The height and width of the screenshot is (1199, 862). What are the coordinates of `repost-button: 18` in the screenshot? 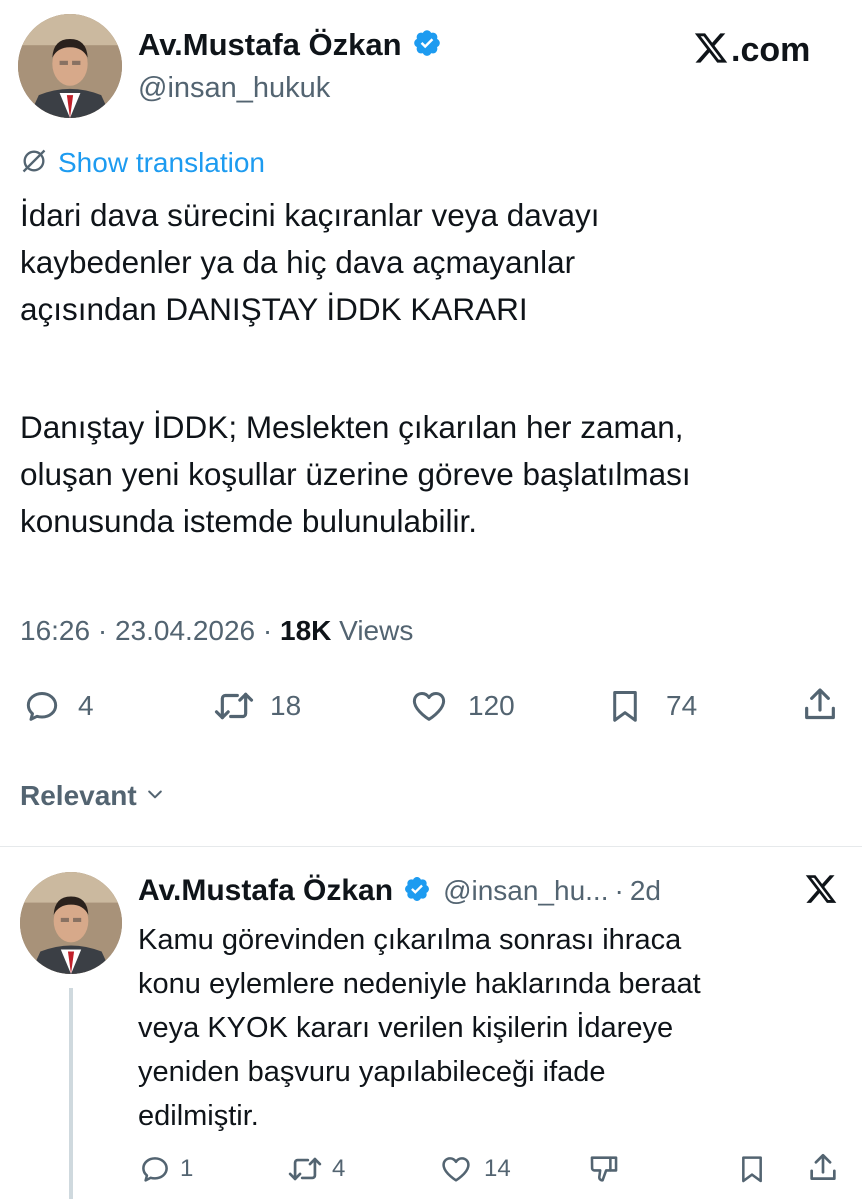 It's located at (256, 706).